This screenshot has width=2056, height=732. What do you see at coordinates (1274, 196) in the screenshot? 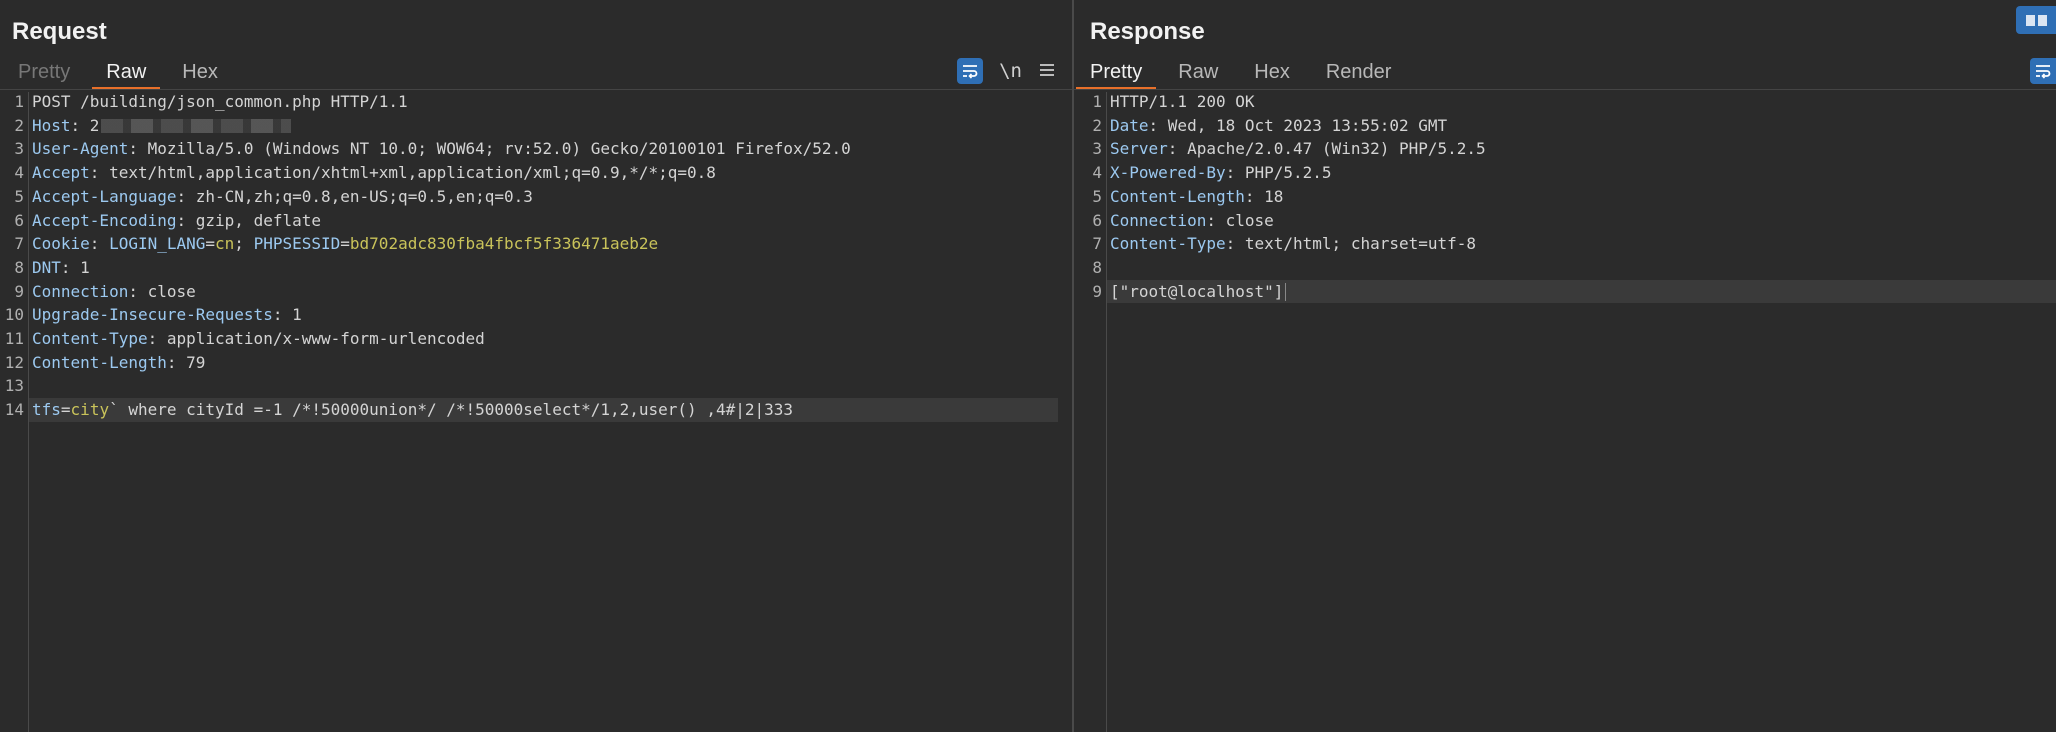
I see `header-value: 18` at bounding box center [1274, 196].